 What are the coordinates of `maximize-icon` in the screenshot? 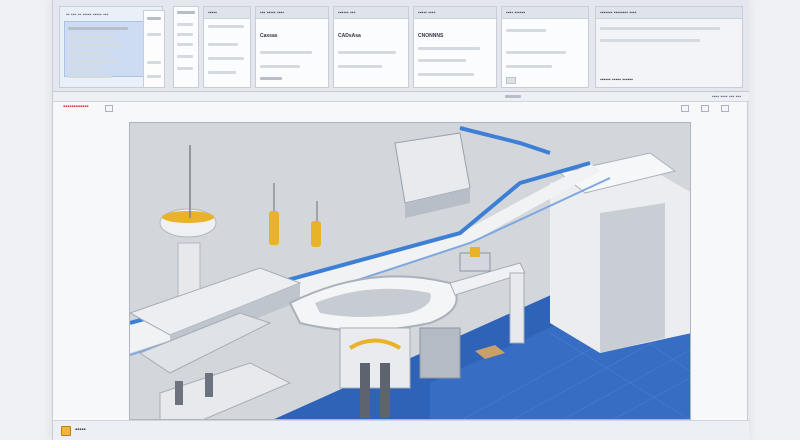 It's located at (705, 108).